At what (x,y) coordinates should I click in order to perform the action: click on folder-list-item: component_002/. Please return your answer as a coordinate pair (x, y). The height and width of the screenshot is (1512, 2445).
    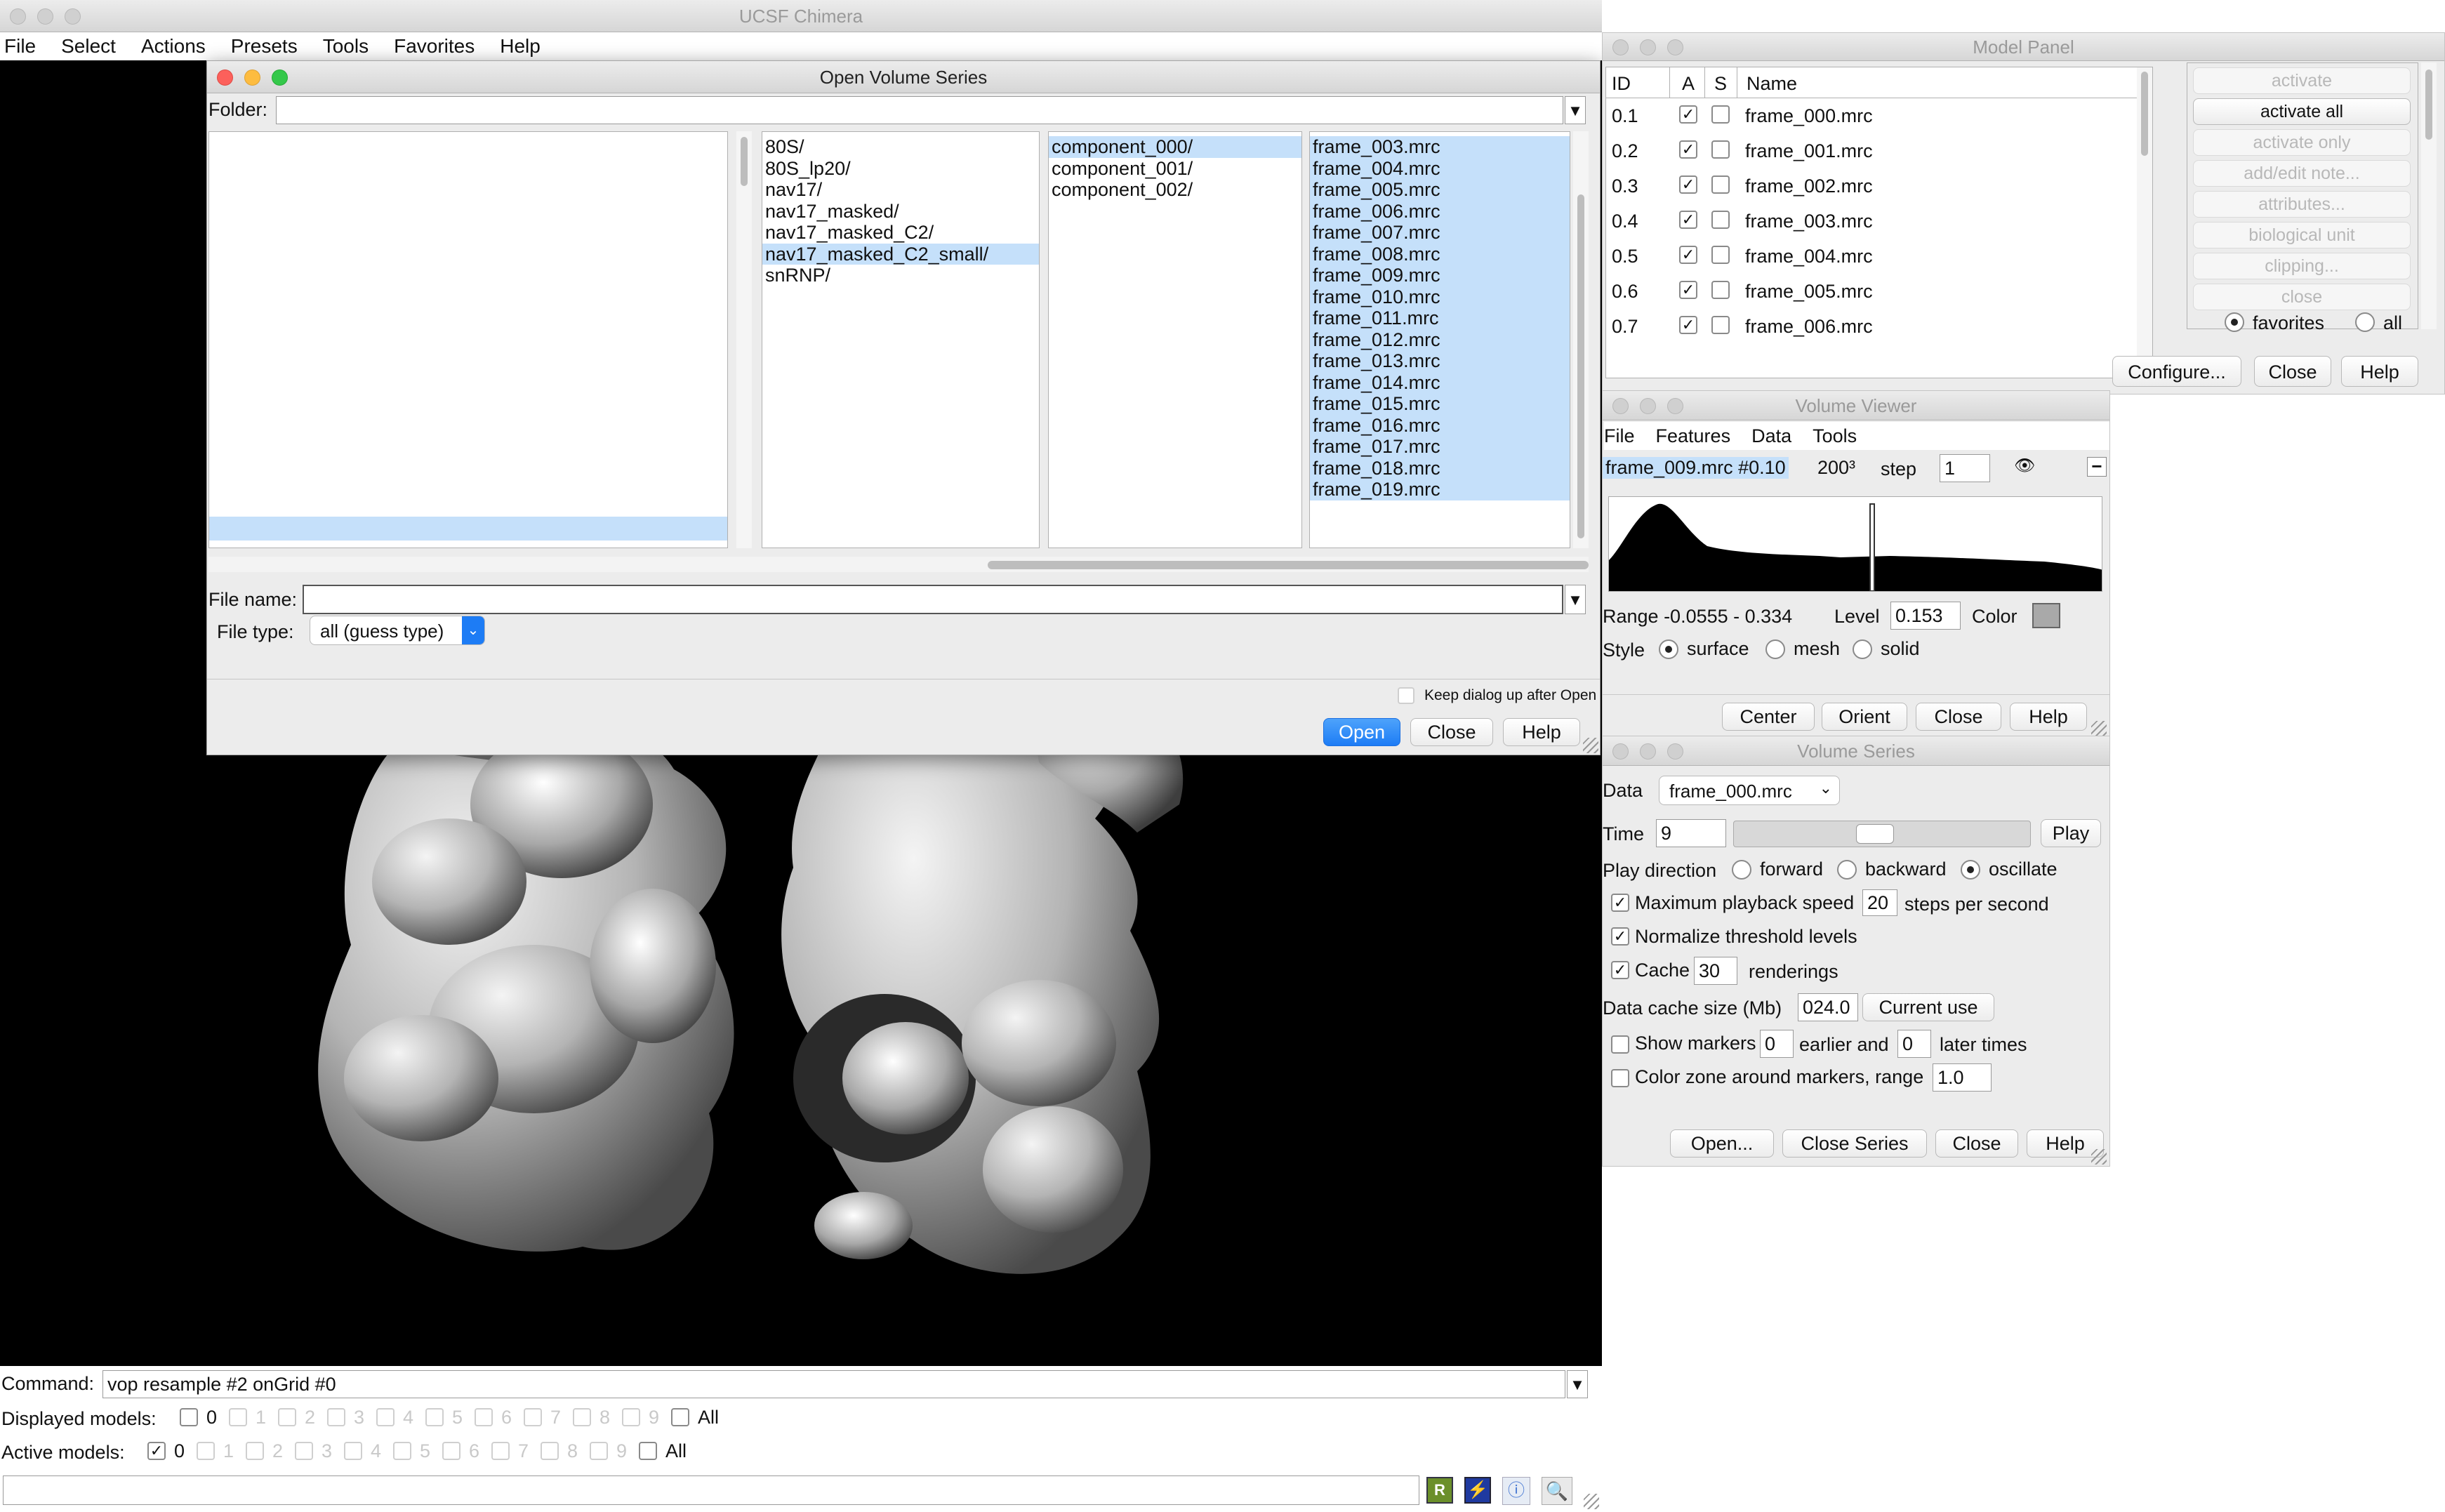
    Looking at the image, I should click on (1175, 190).